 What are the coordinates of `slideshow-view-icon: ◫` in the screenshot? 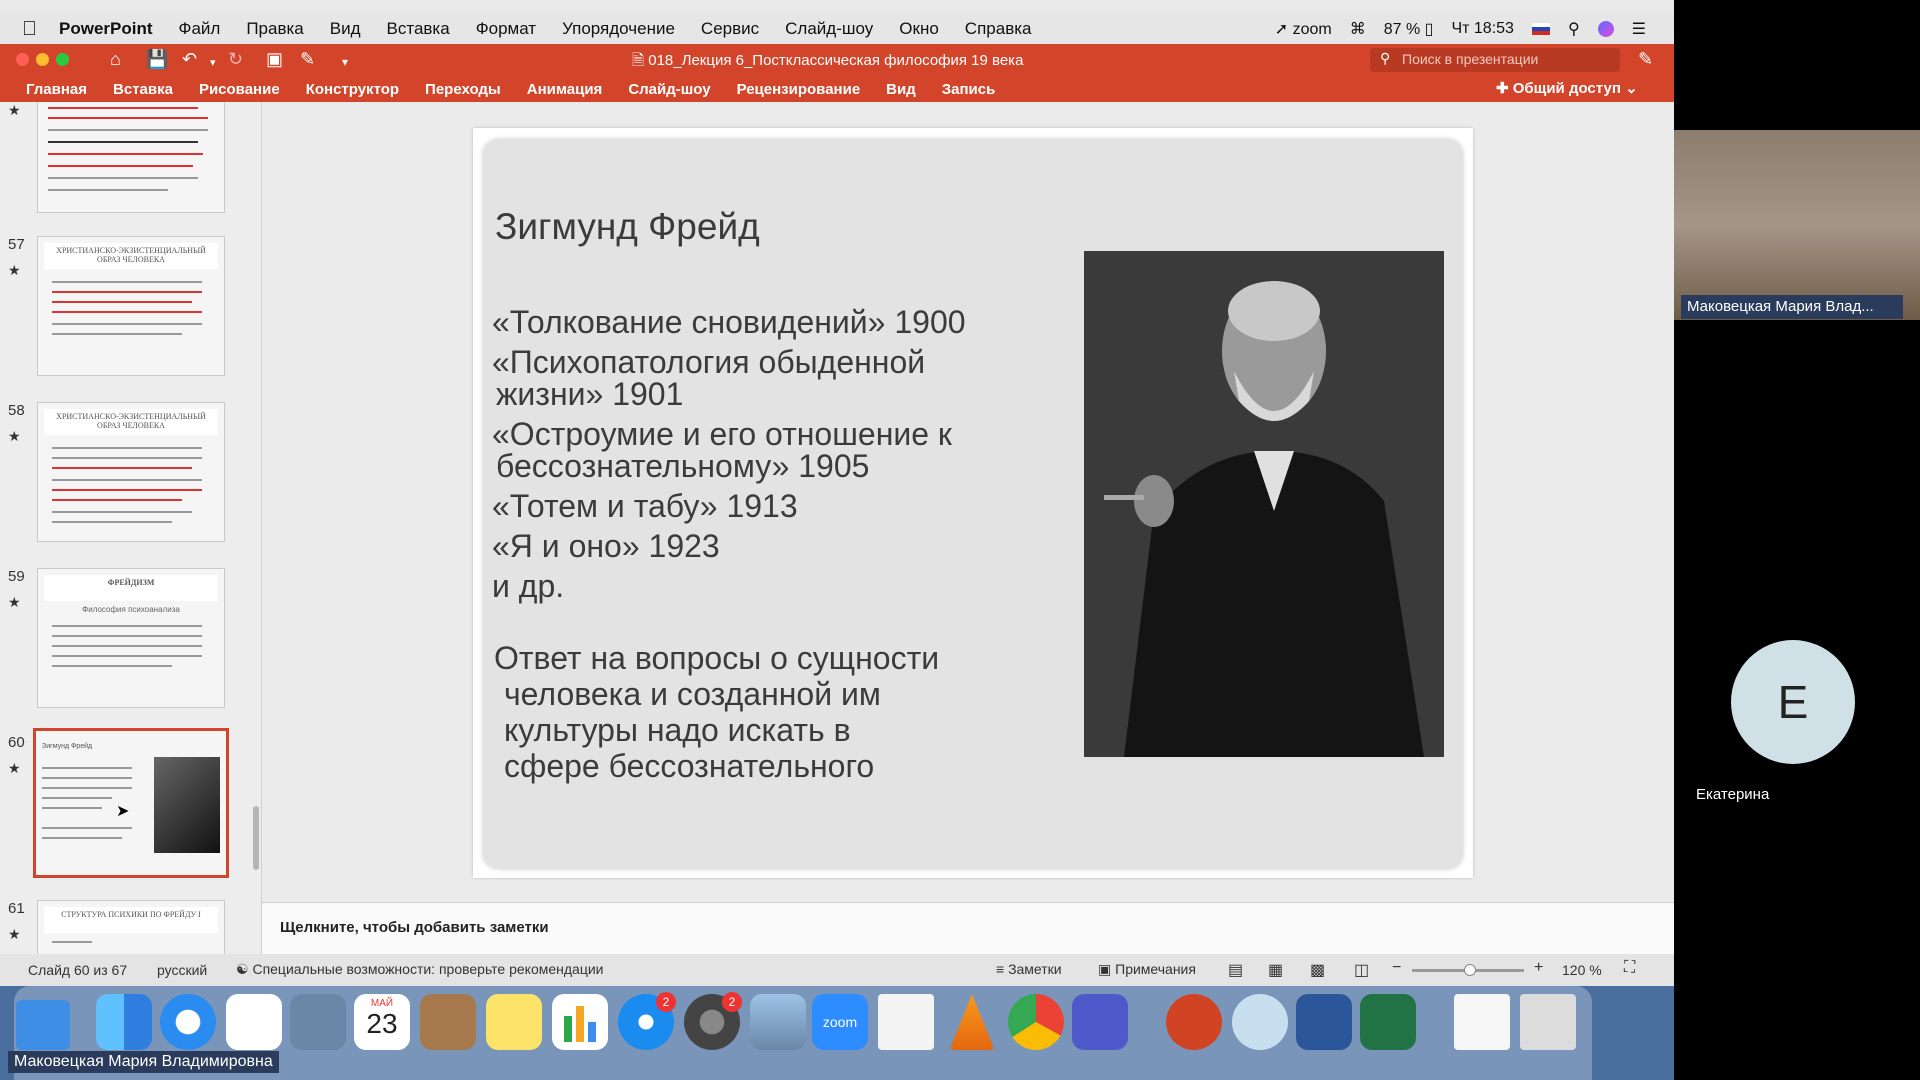 It's located at (1361, 970).